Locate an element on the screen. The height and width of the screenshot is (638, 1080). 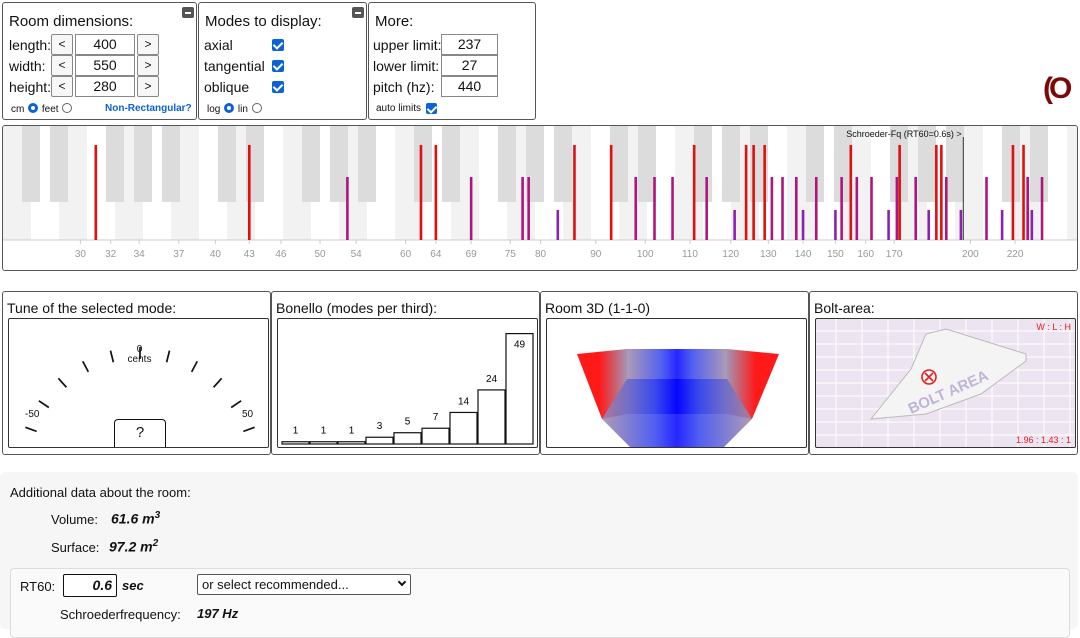
surface-value: 97.2 m2 is located at coordinates (134, 546).